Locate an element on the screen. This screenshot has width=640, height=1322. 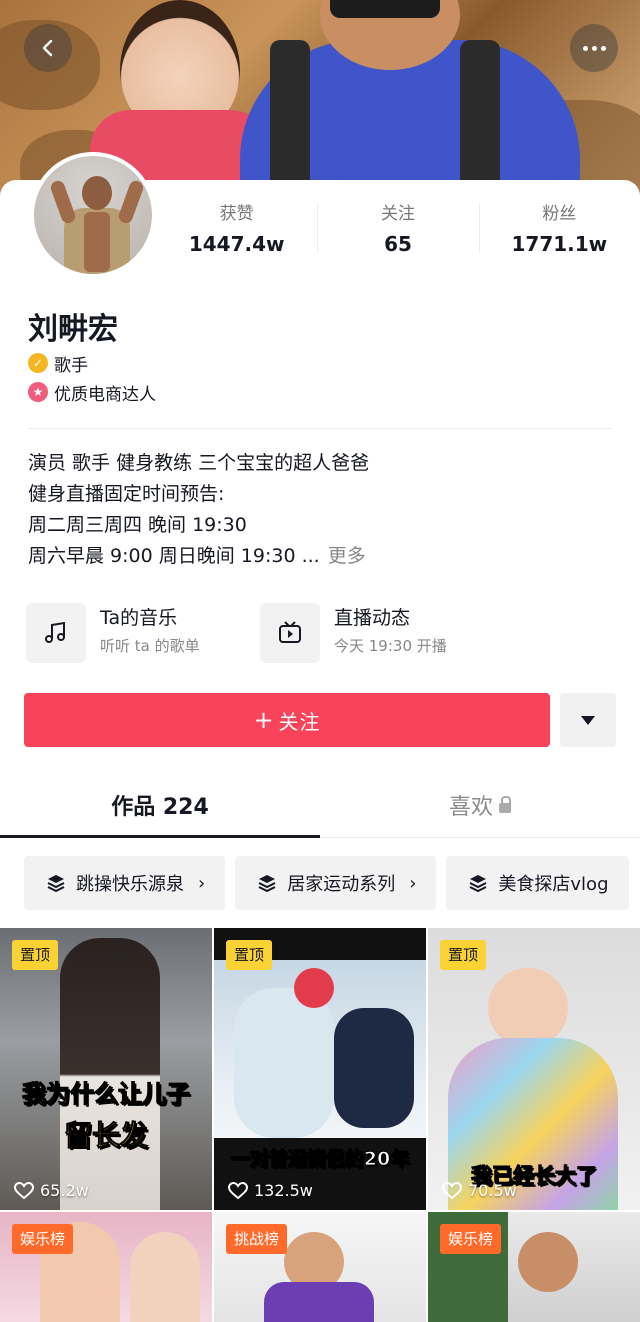
profile-tag-singer: ✓ 歌手 is located at coordinates (58, 363).